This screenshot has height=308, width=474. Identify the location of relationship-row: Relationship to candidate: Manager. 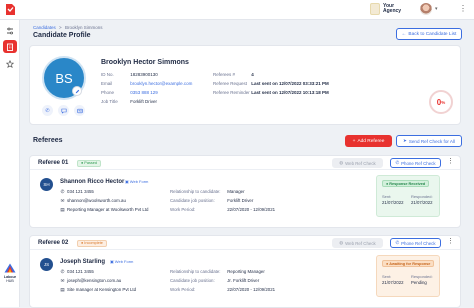
(207, 191).